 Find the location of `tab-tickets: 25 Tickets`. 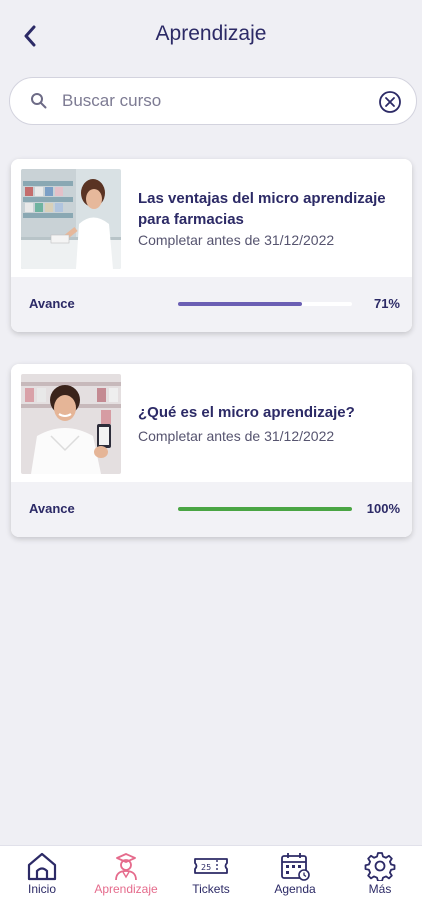

tab-tickets: 25 Tickets is located at coordinates (211, 873).